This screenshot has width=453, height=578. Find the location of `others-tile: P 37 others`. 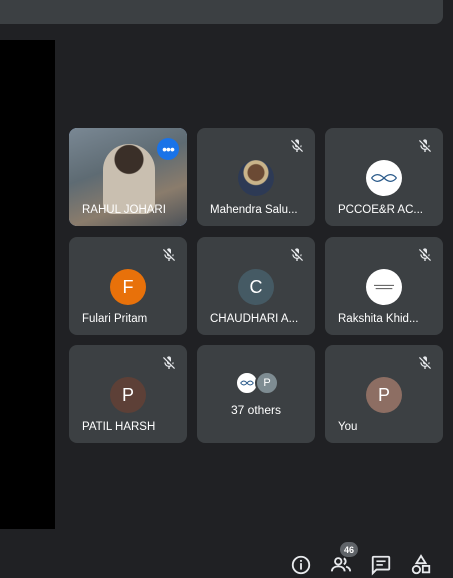

others-tile: P 37 others is located at coordinates (256, 394).